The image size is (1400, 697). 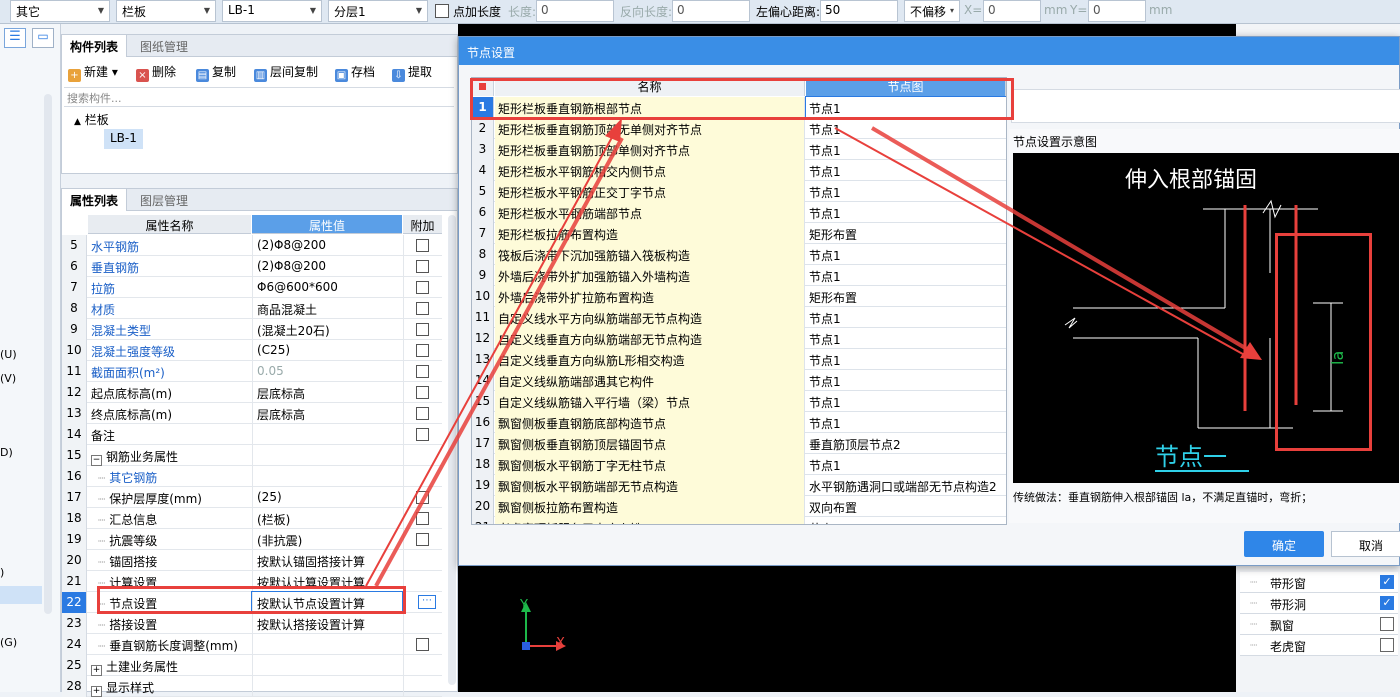 I want to click on node-value: 垂直筋顶层节点2, so click(x=906, y=443).